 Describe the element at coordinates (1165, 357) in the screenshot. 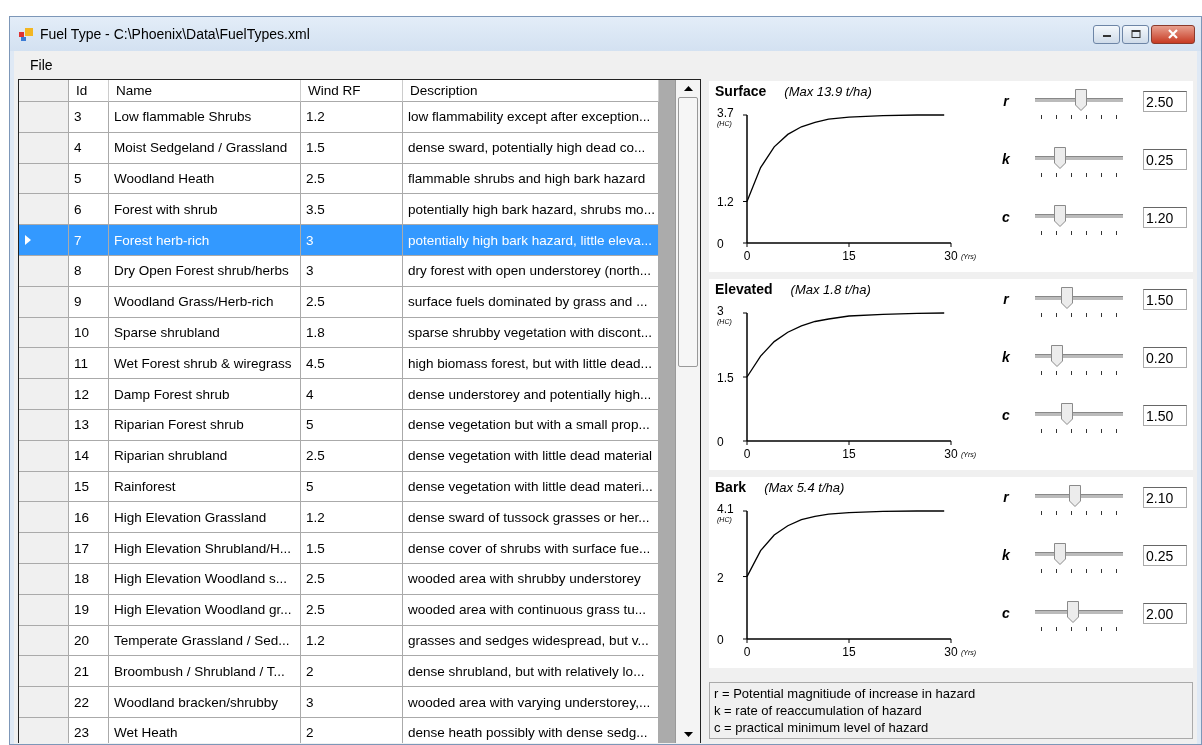

I see `value-field: 0.20` at that location.